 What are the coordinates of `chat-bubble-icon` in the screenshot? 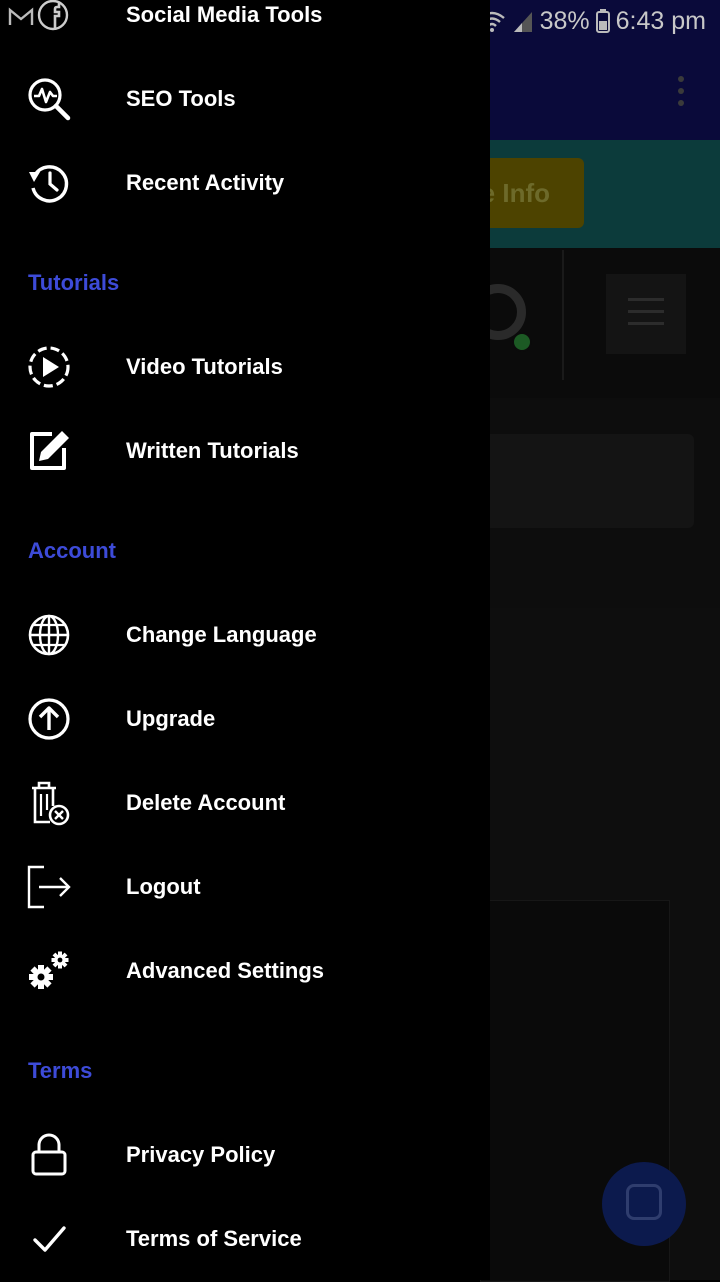 It's located at (644, 1204).